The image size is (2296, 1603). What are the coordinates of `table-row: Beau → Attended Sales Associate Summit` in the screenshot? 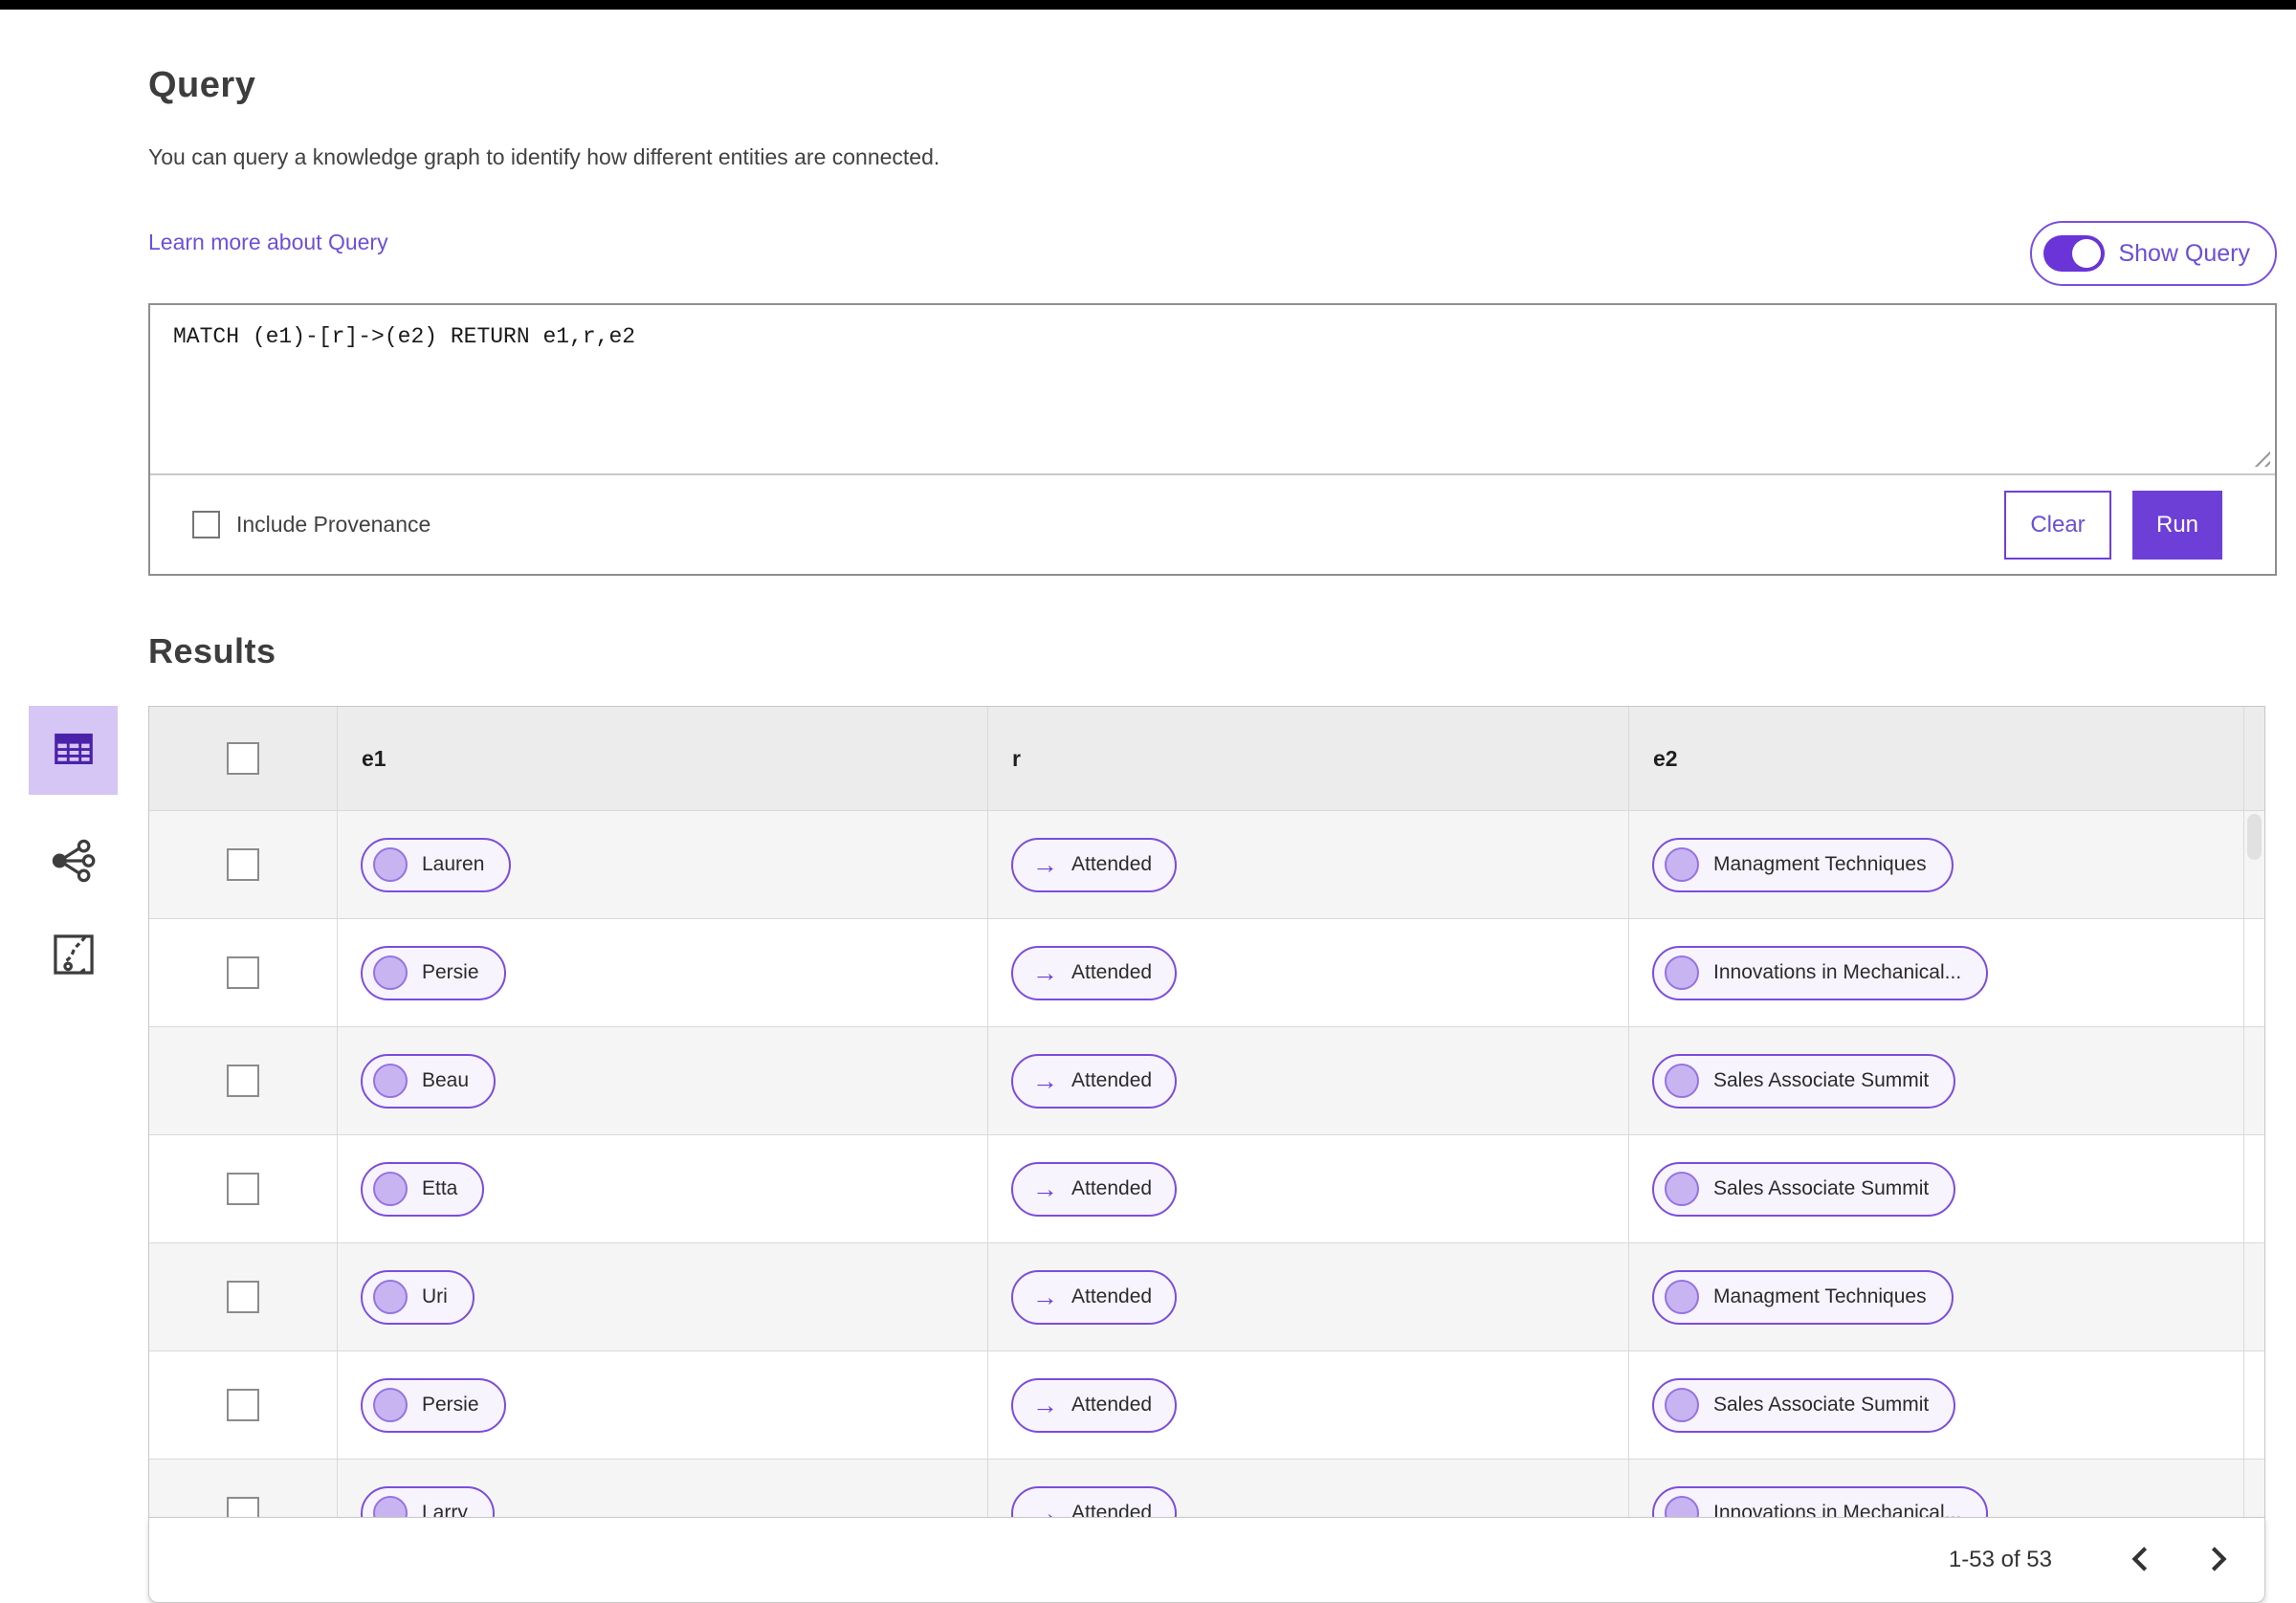 It's located at (1206, 1080).